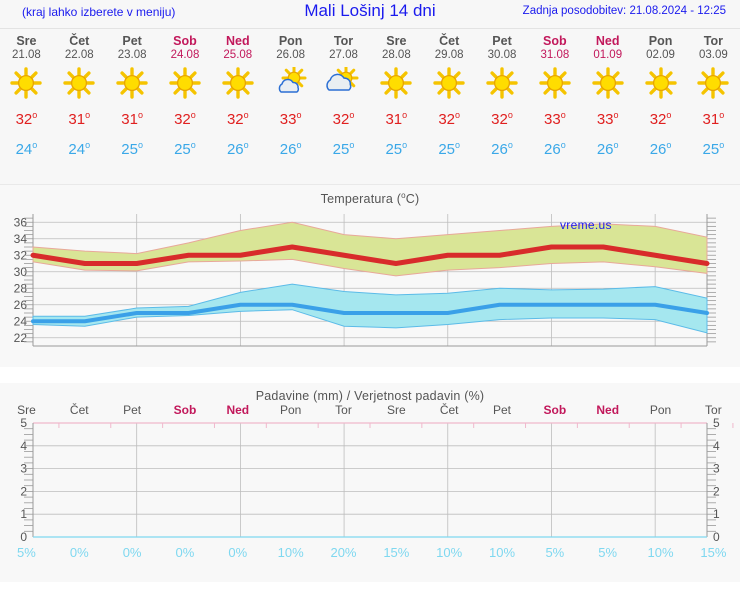 The image size is (740, 600). I want to click on day-date: 31.08, so click(555, 55).